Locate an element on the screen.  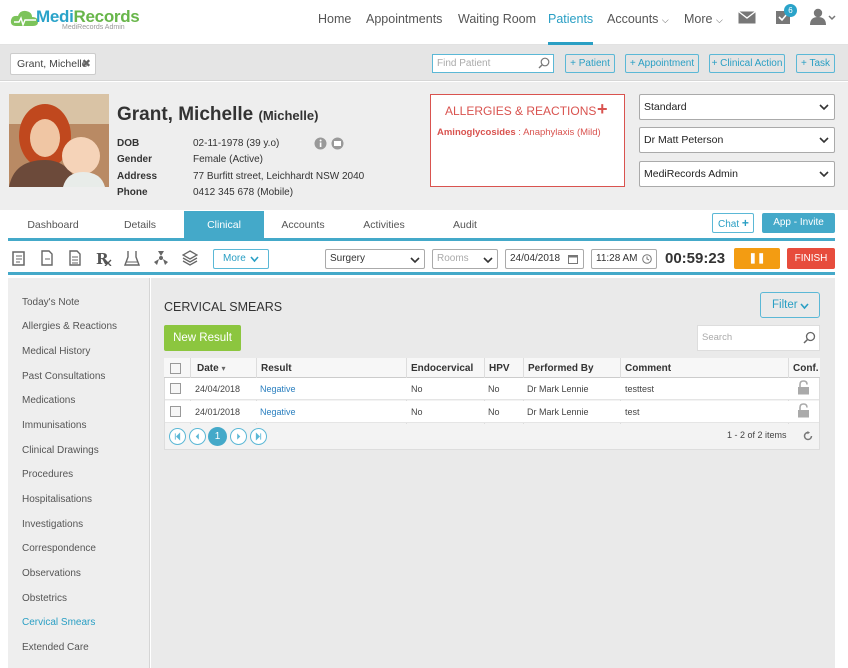
sidebar-item-allergies: Allergies & Reactions is located at coordinates (69, 326).